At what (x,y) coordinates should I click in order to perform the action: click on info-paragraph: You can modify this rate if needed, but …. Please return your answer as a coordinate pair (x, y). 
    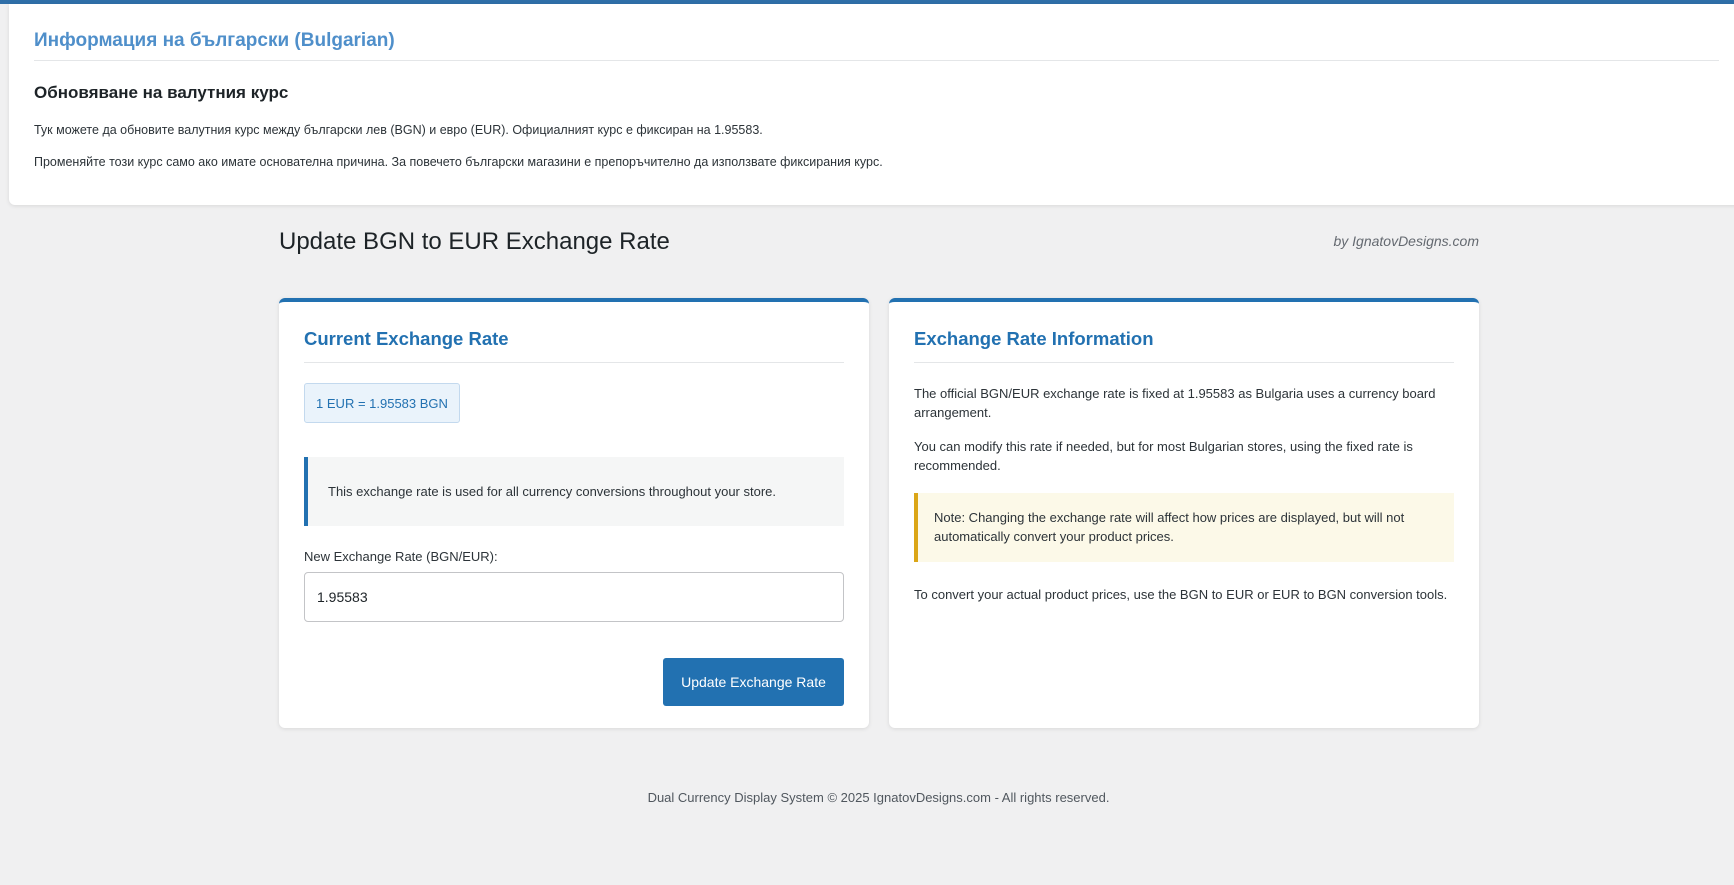
    Looking at the image, I should click on (1163, 456).